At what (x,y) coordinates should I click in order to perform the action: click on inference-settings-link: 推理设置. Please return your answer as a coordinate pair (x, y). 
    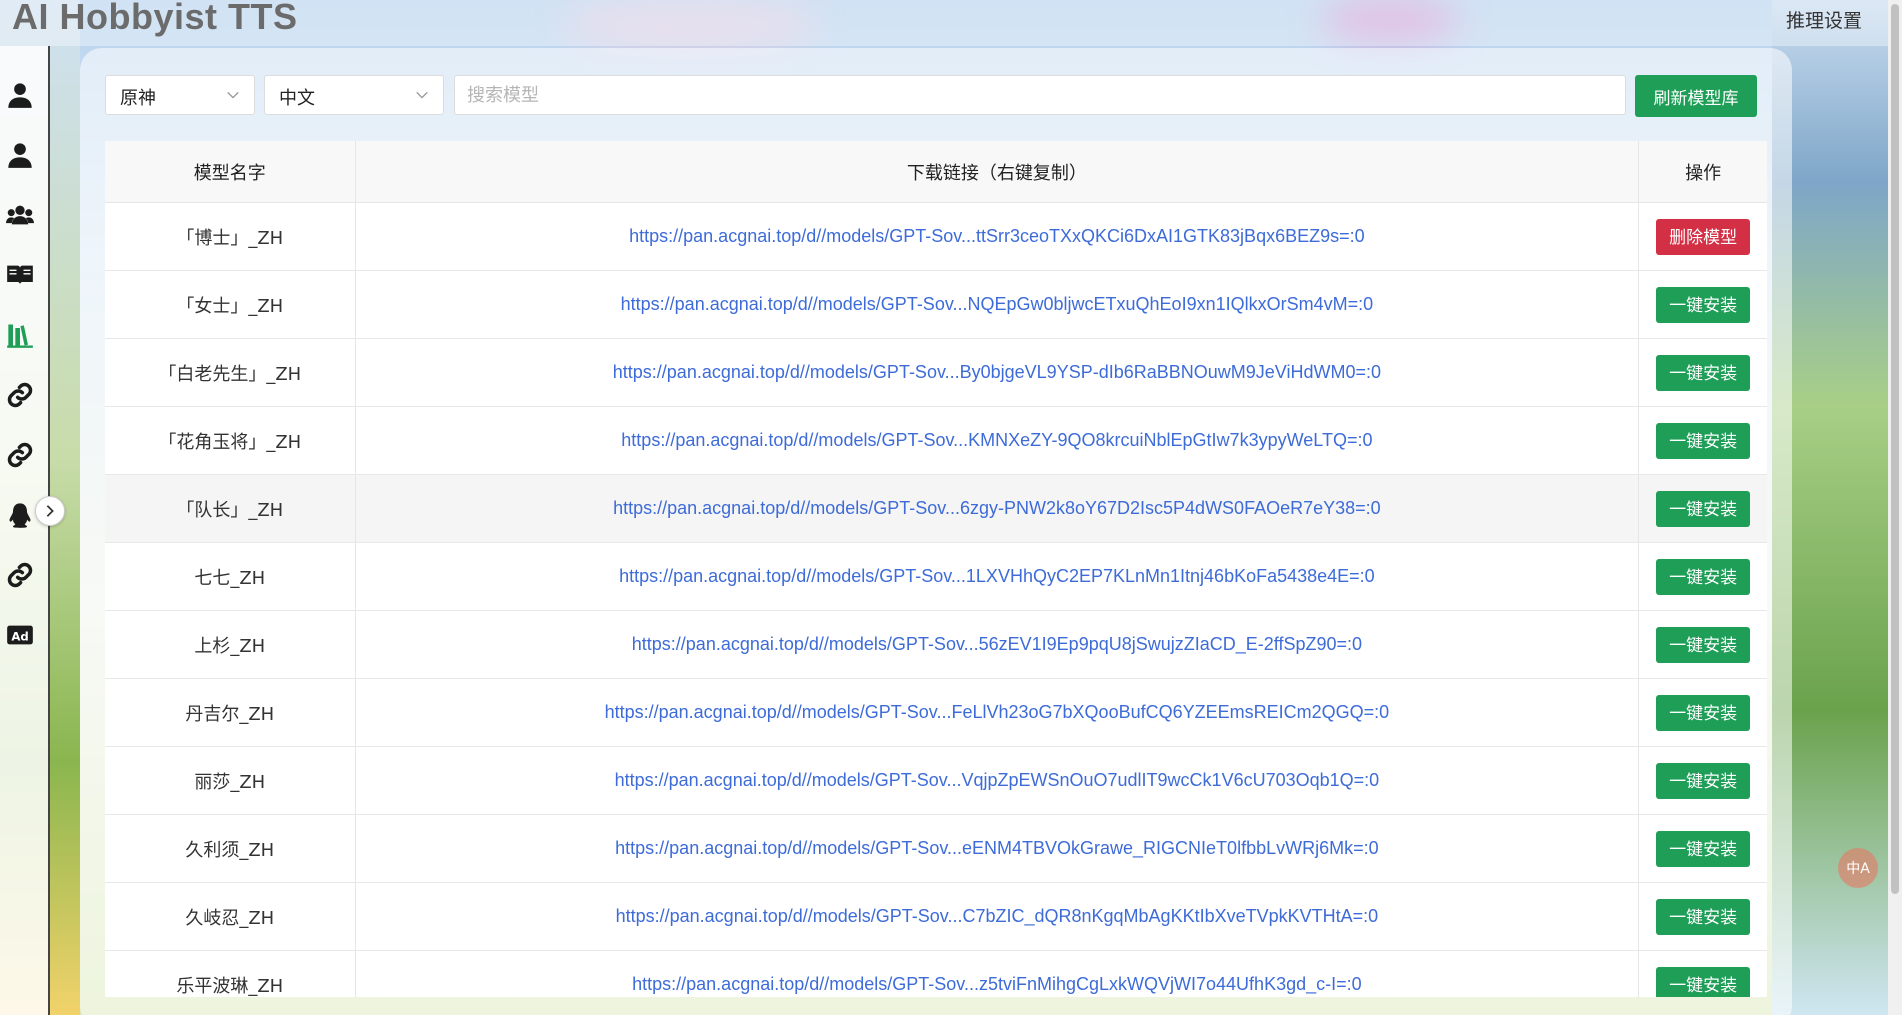
    Looking at the image, I should click on (1824, 19).